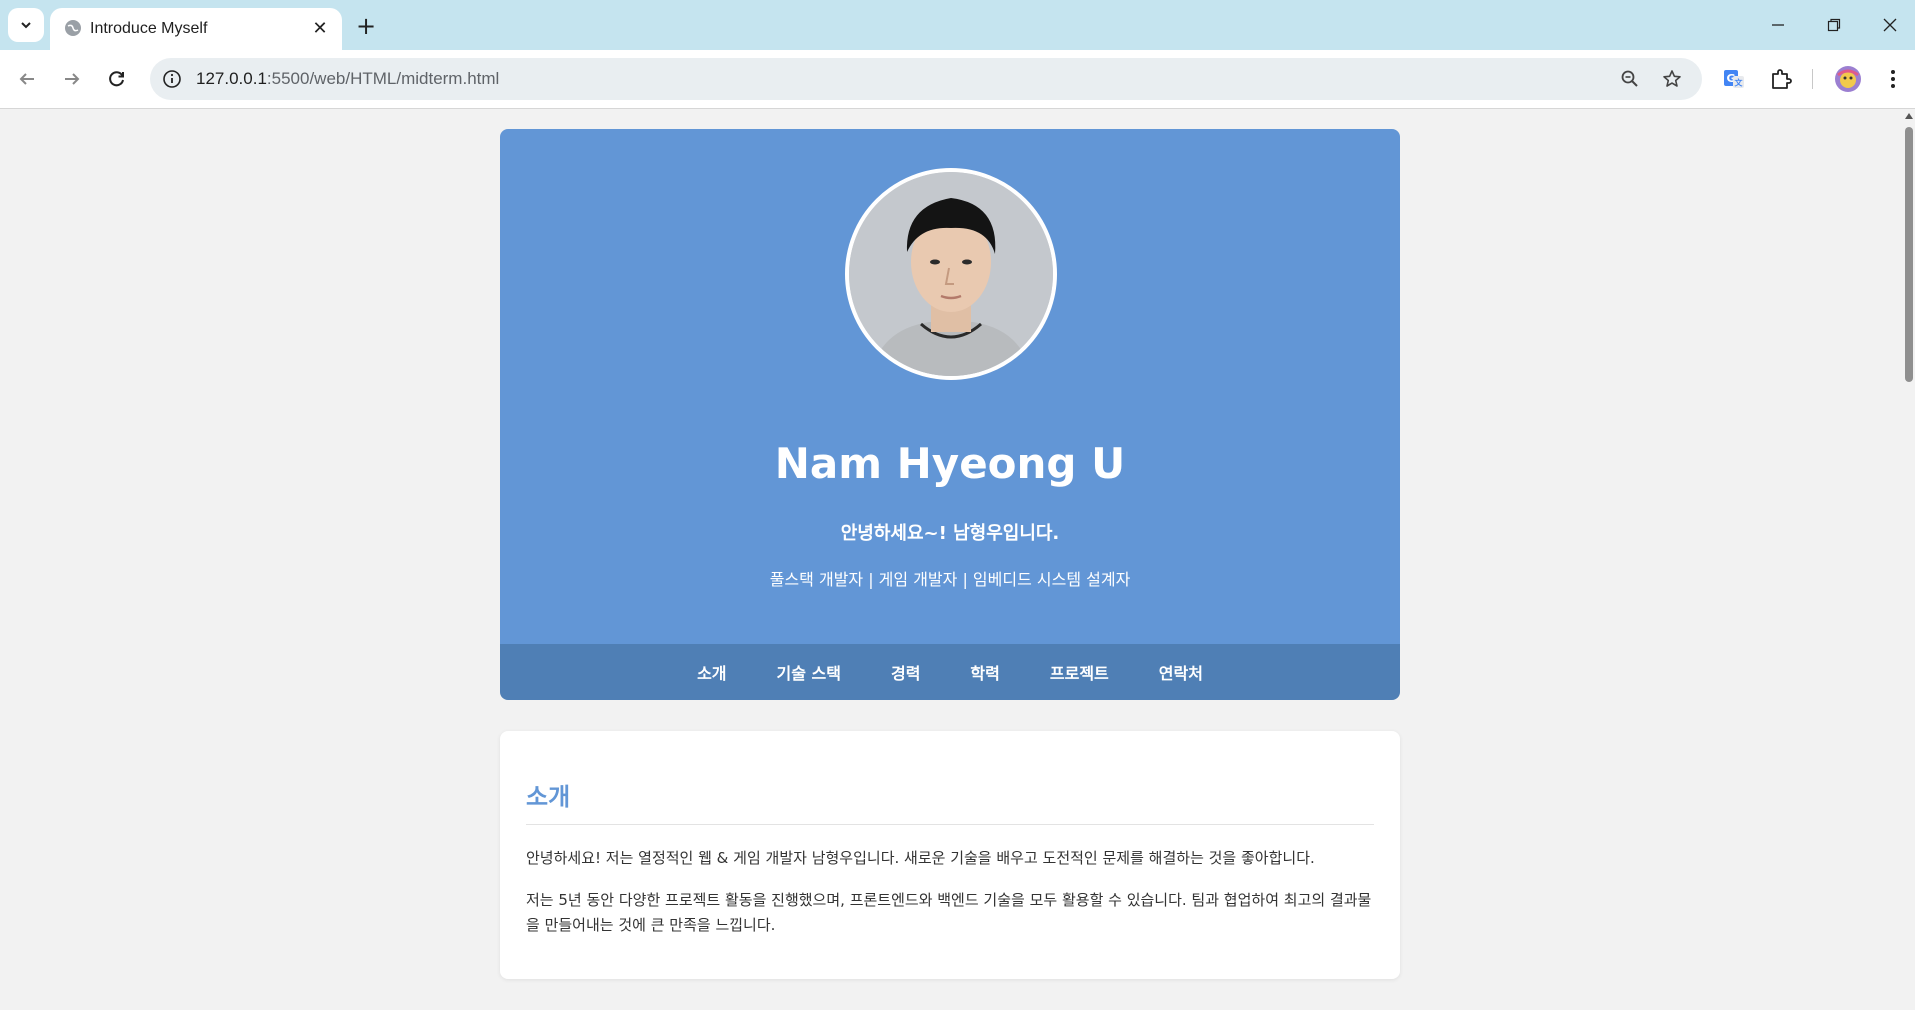 This screenshot has height=1010, width=1915. What do you see at coordinates (984, 672) in the screenshot?
I see `nav-link-education: 학력` at bounding box center [984, 672].